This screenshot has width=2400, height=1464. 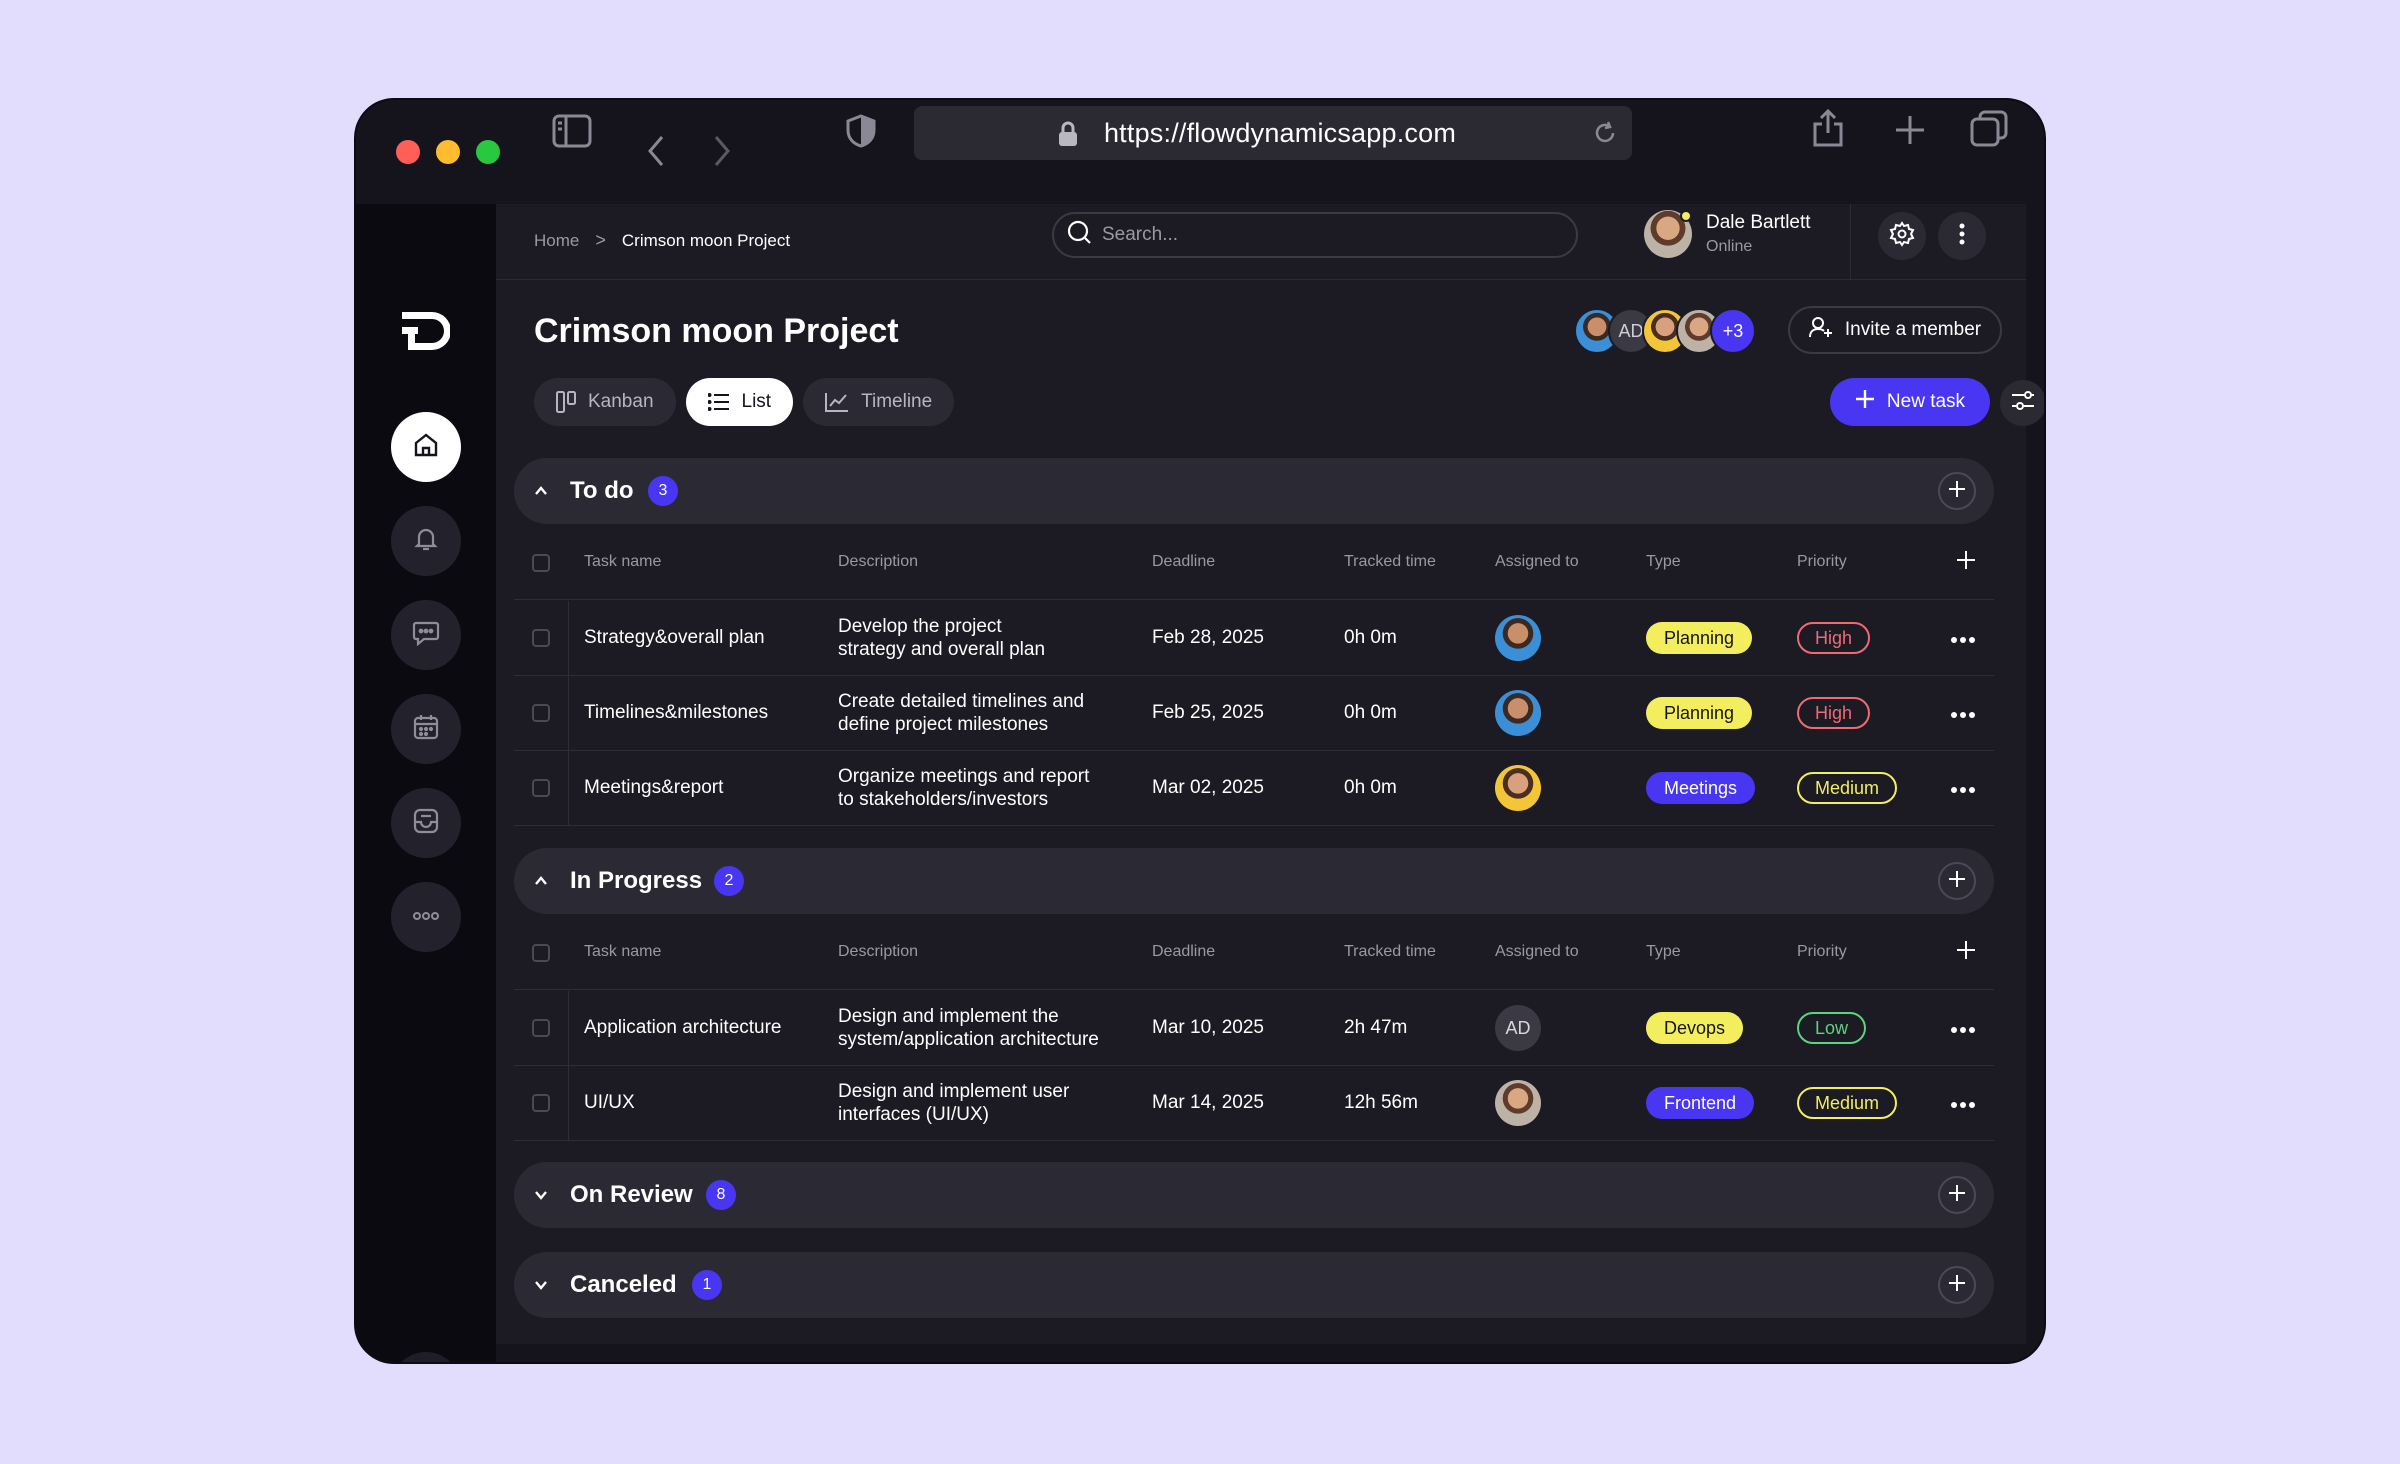 What do you see at coordinates (722, 151) in the screenshot?
I see `chevron-right-icon` at bounding box center [722, 151].